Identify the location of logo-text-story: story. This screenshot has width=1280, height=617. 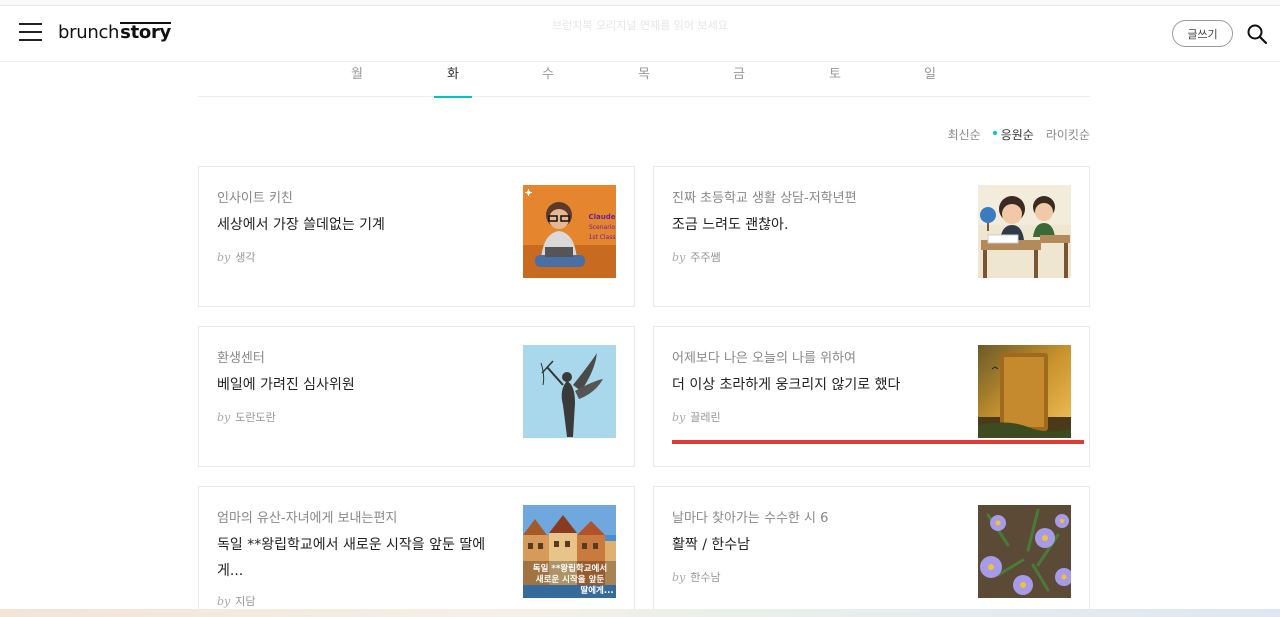
(145, 32).